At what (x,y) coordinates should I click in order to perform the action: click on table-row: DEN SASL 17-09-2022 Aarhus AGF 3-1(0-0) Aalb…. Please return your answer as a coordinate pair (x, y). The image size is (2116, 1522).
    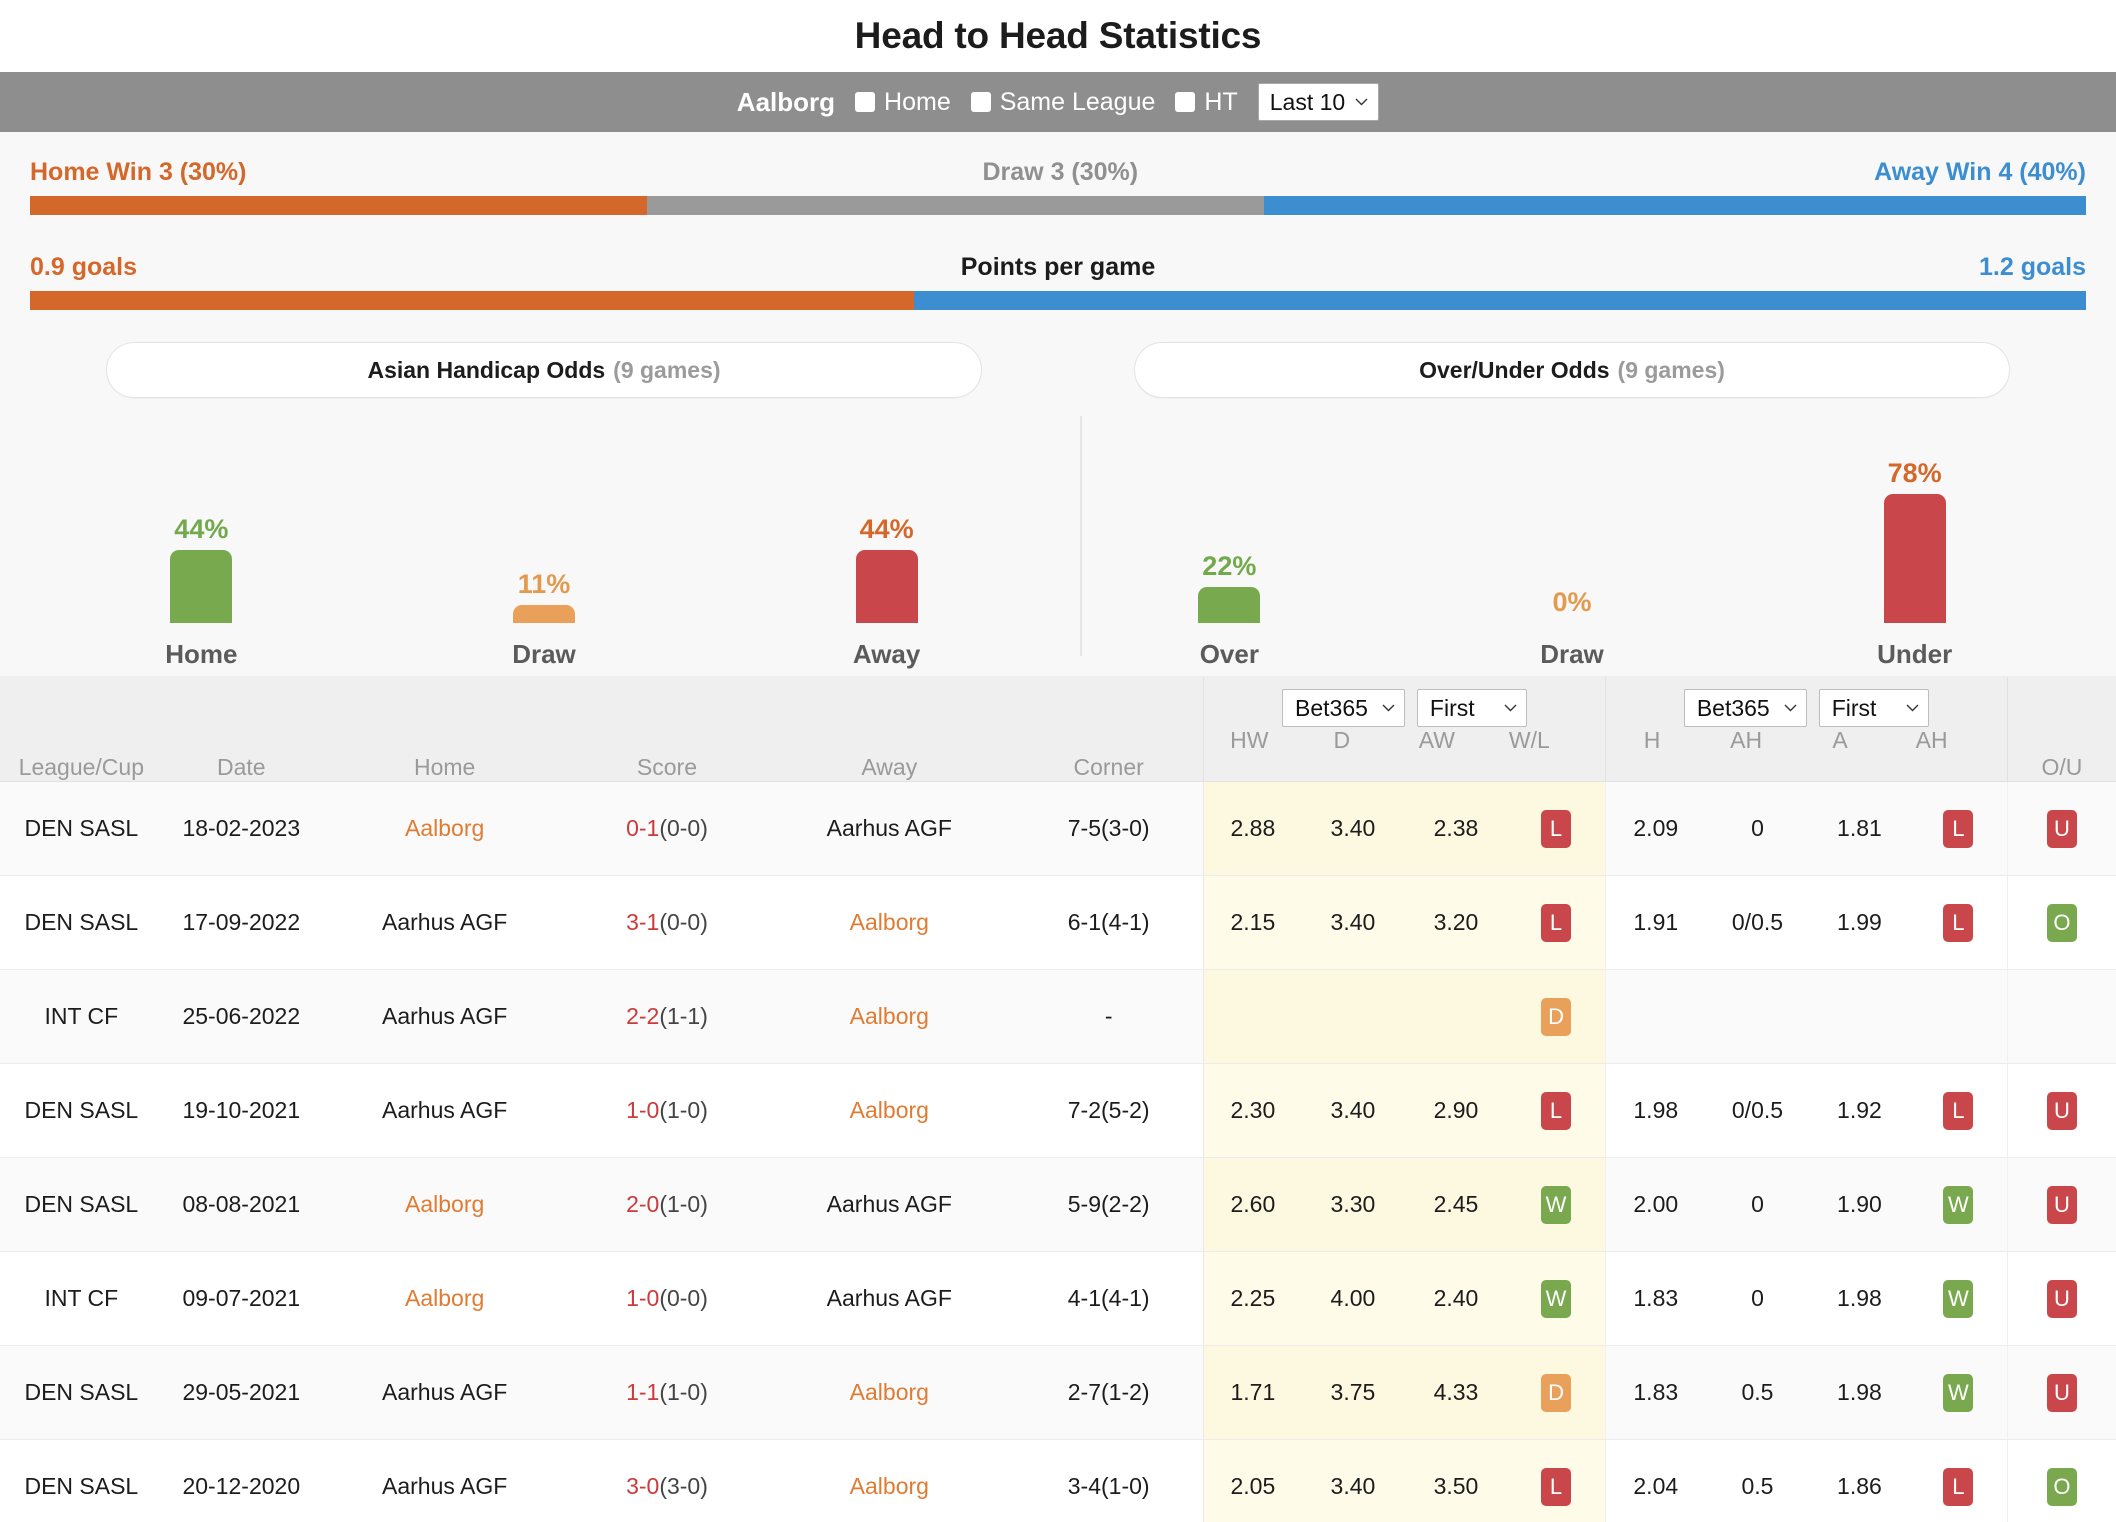
    Looking at the image, I should click on (1058, 922).